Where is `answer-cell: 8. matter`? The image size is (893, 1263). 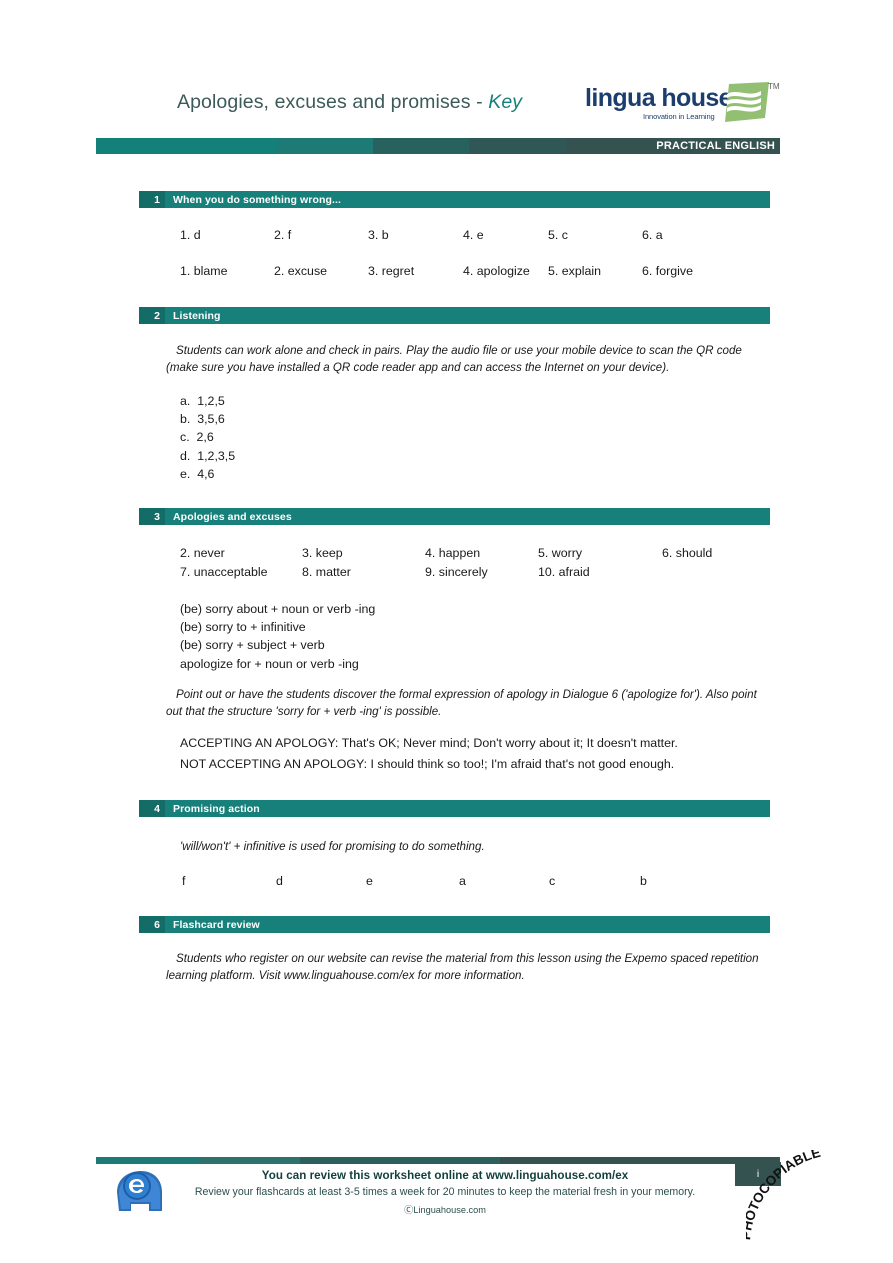 answer-cell: 8. matter is located at coordinates (326, 572).